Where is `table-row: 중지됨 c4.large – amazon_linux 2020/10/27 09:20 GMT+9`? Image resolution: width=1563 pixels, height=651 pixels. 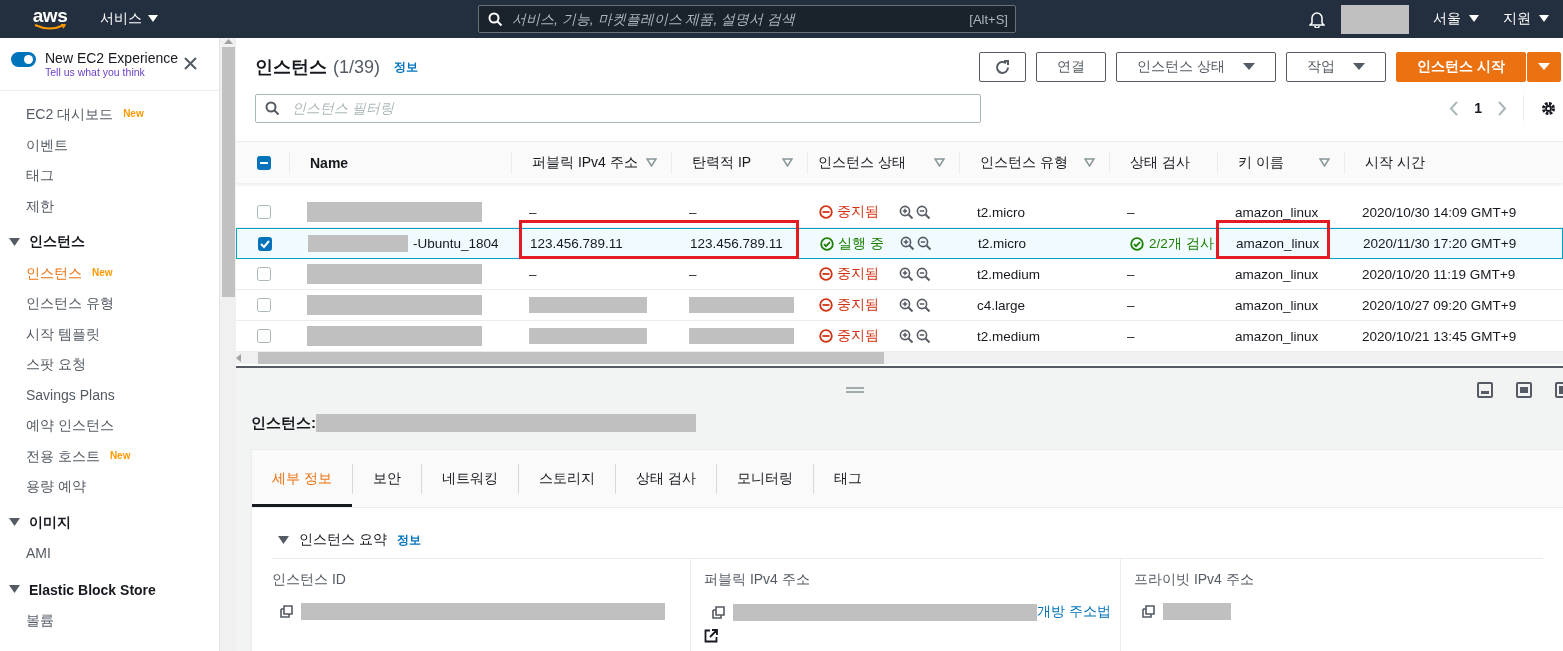 table-row: 중지됨 c4.large – amazon_linux 2020/10/27 09:20 GMT+9 is located at coordinates (899, 305).